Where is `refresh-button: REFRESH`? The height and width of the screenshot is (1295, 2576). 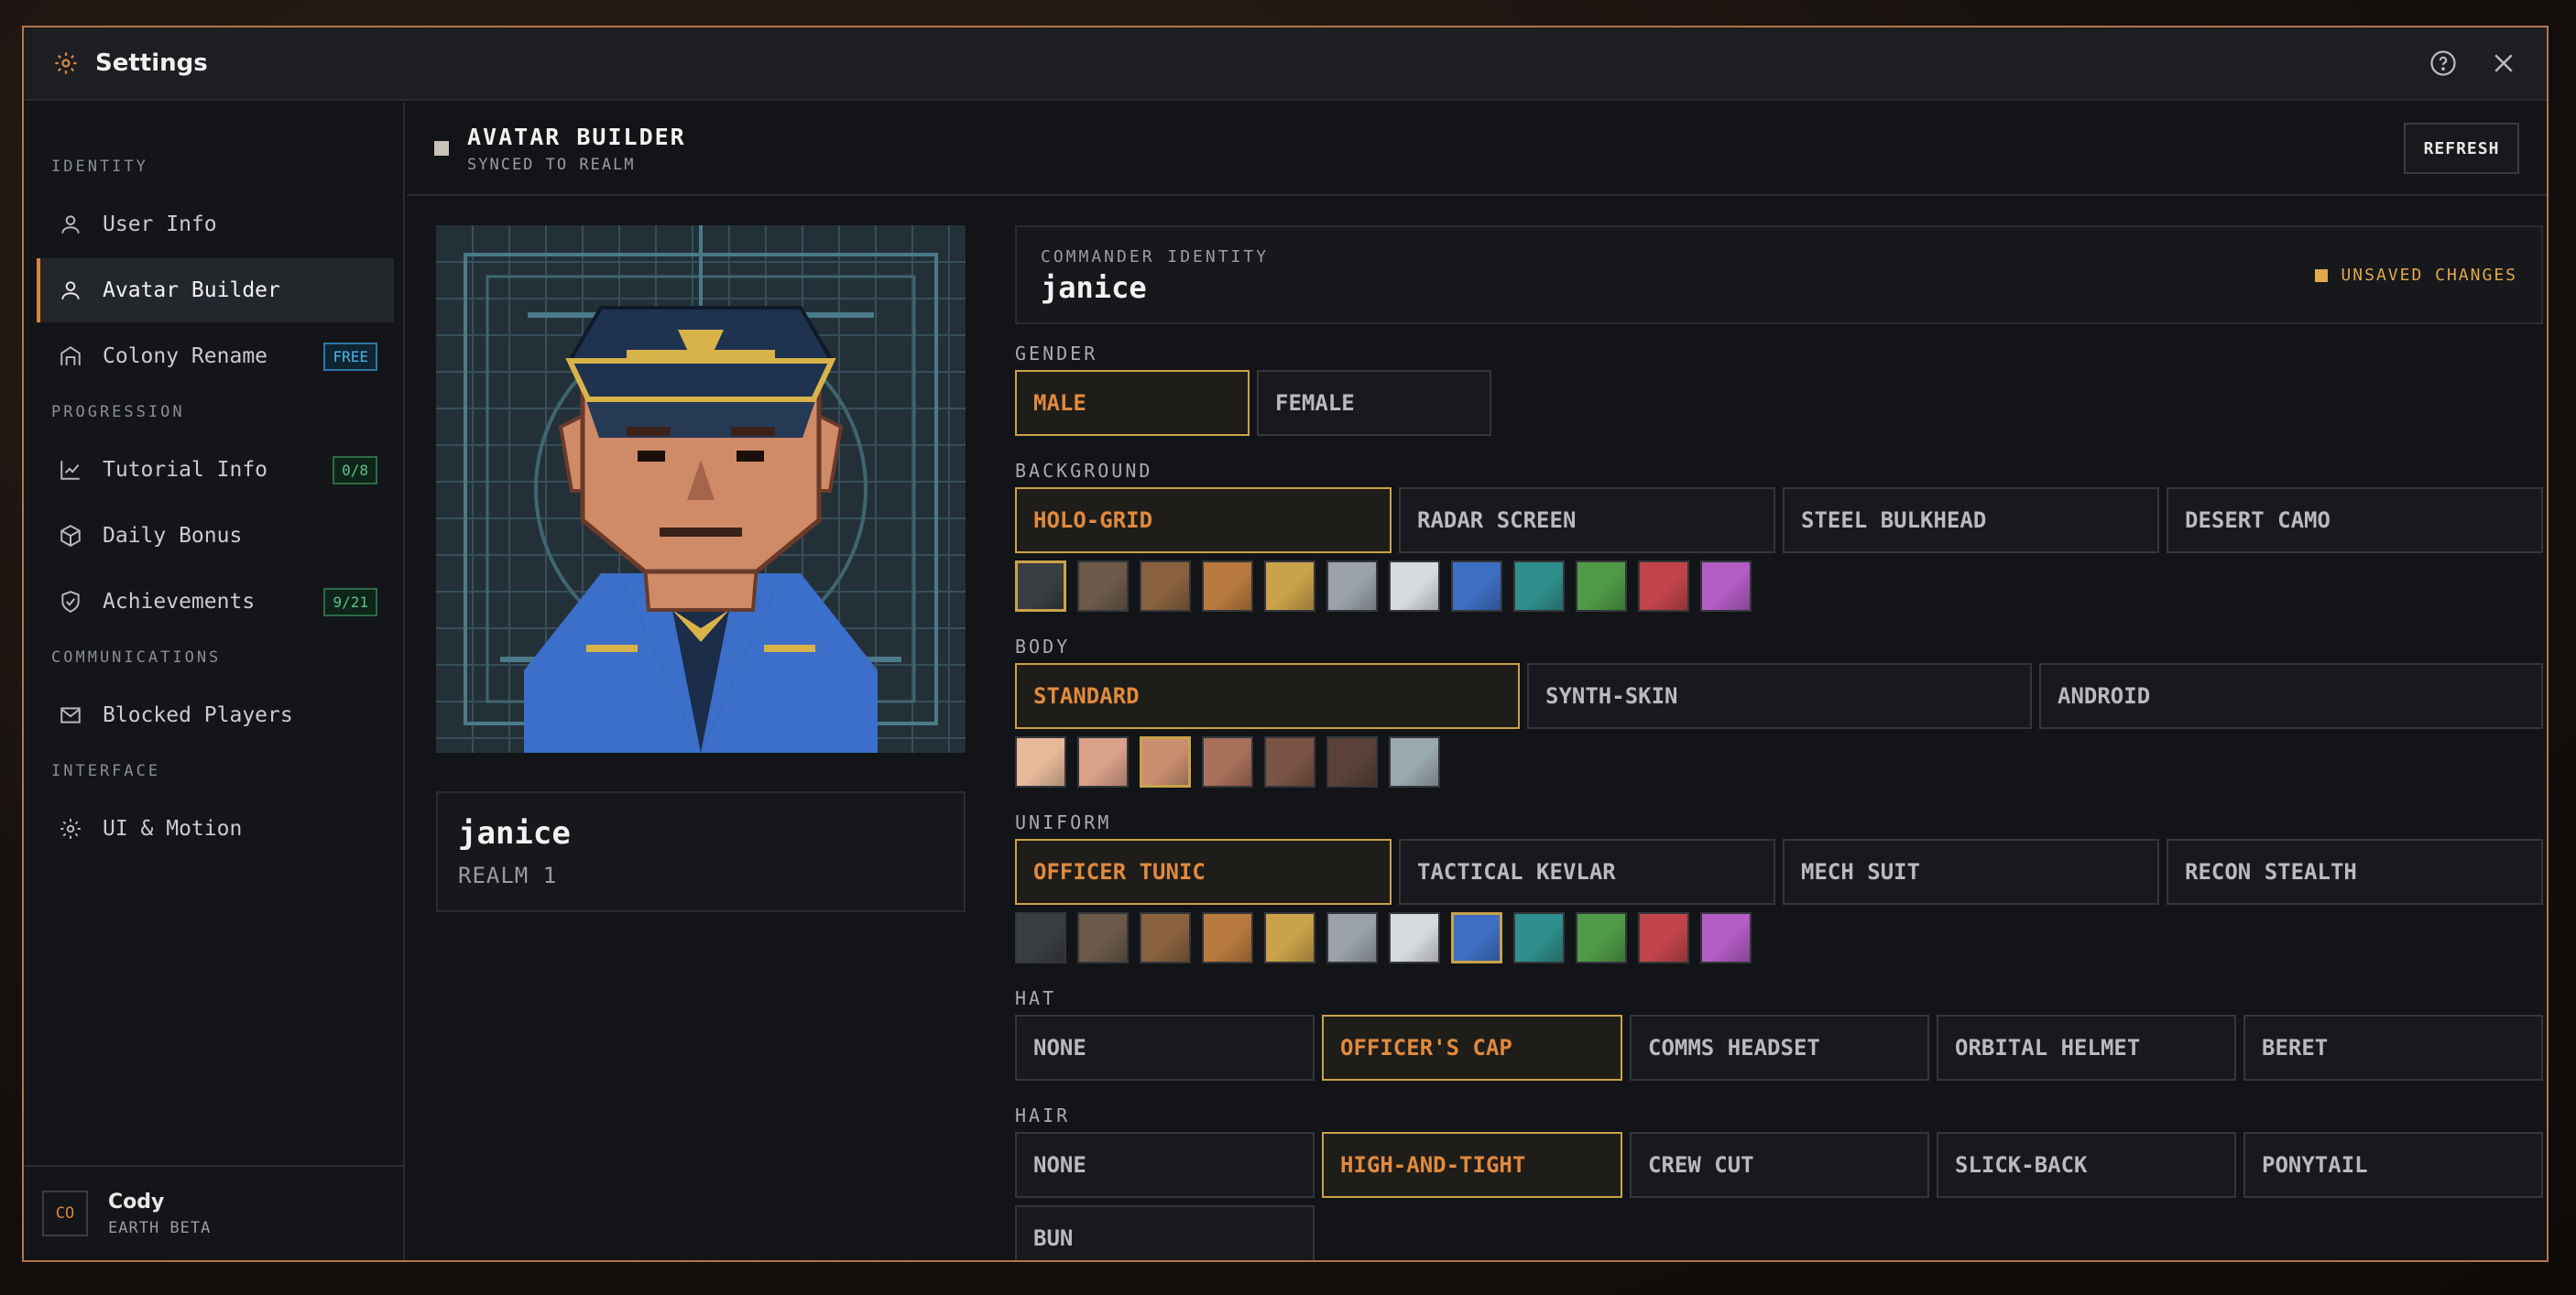
refresh-button: REFRESH is located at coordinates (2462, 148).